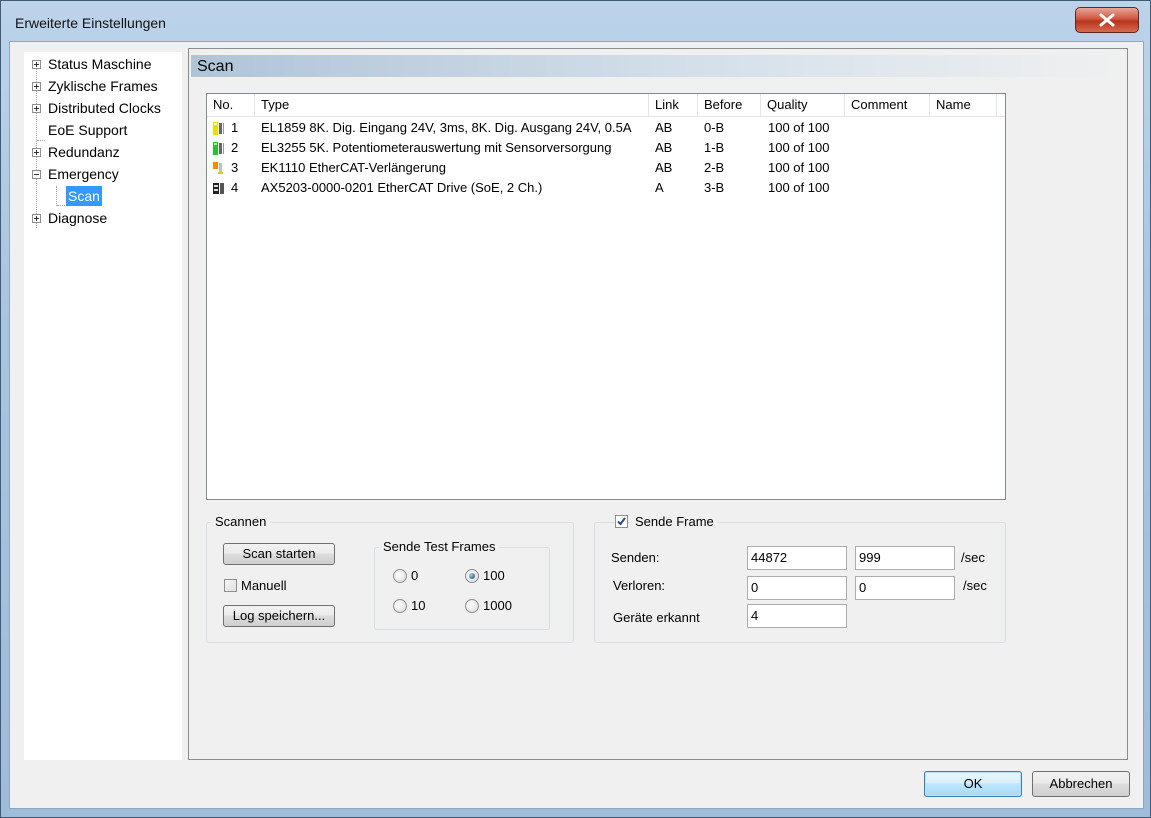 The image size is (1151, 818). I want to click on cell-before: 3-B, so click(714, 187).